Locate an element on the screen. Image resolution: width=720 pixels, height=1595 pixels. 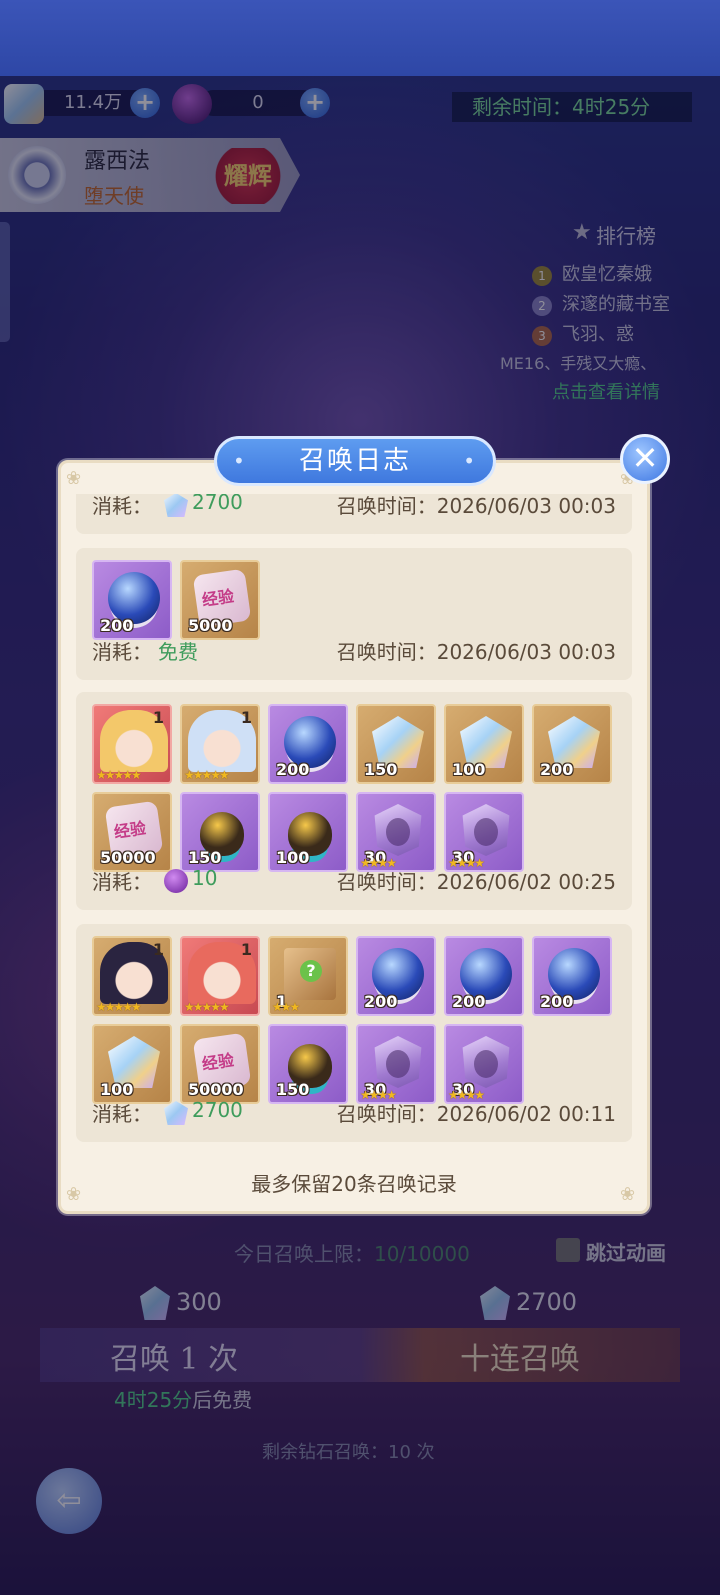
record-limit-note: 最多保留20条召唤记录 is located at coordinates (354, 1184).